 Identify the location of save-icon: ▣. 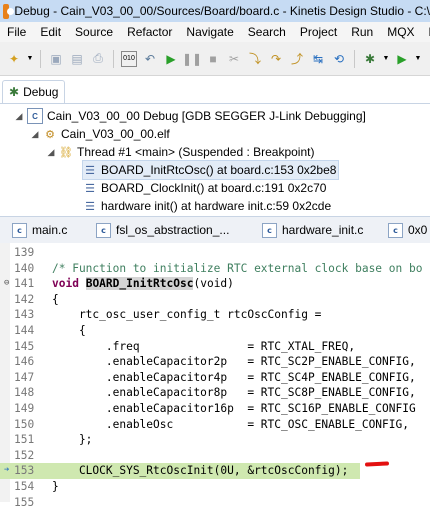
(56, 59).